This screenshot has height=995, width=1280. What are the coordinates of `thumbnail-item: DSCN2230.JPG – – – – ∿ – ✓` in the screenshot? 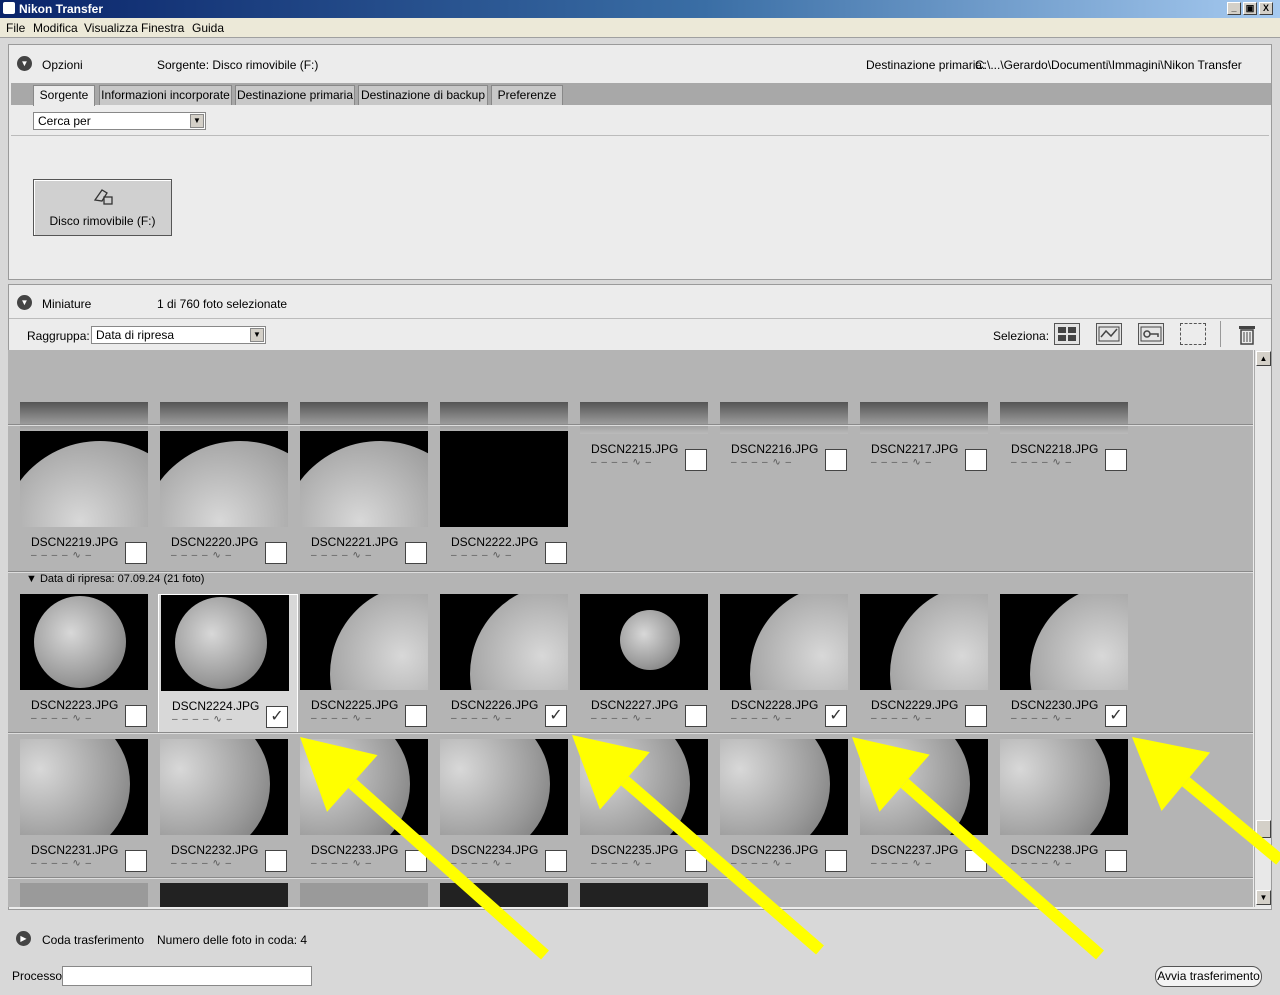 It's located at (1068, 664).